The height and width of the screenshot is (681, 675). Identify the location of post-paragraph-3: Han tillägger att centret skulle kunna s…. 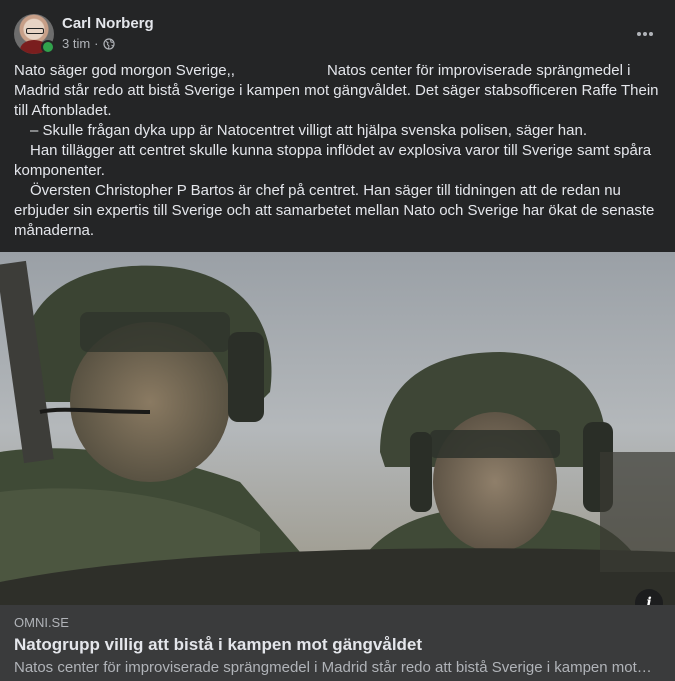
(333, 160).